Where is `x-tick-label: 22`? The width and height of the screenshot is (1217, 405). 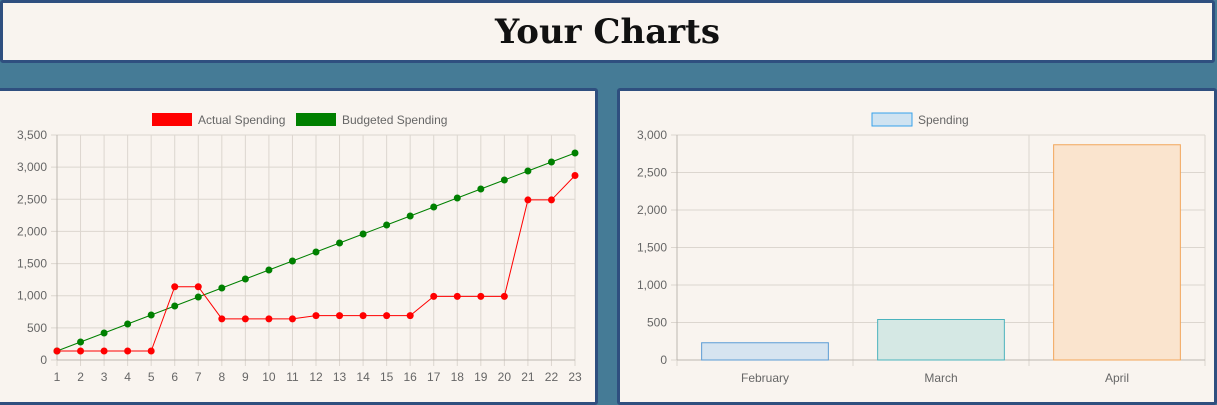
x-tick-label: 22 is located at coordinates (552, 377).